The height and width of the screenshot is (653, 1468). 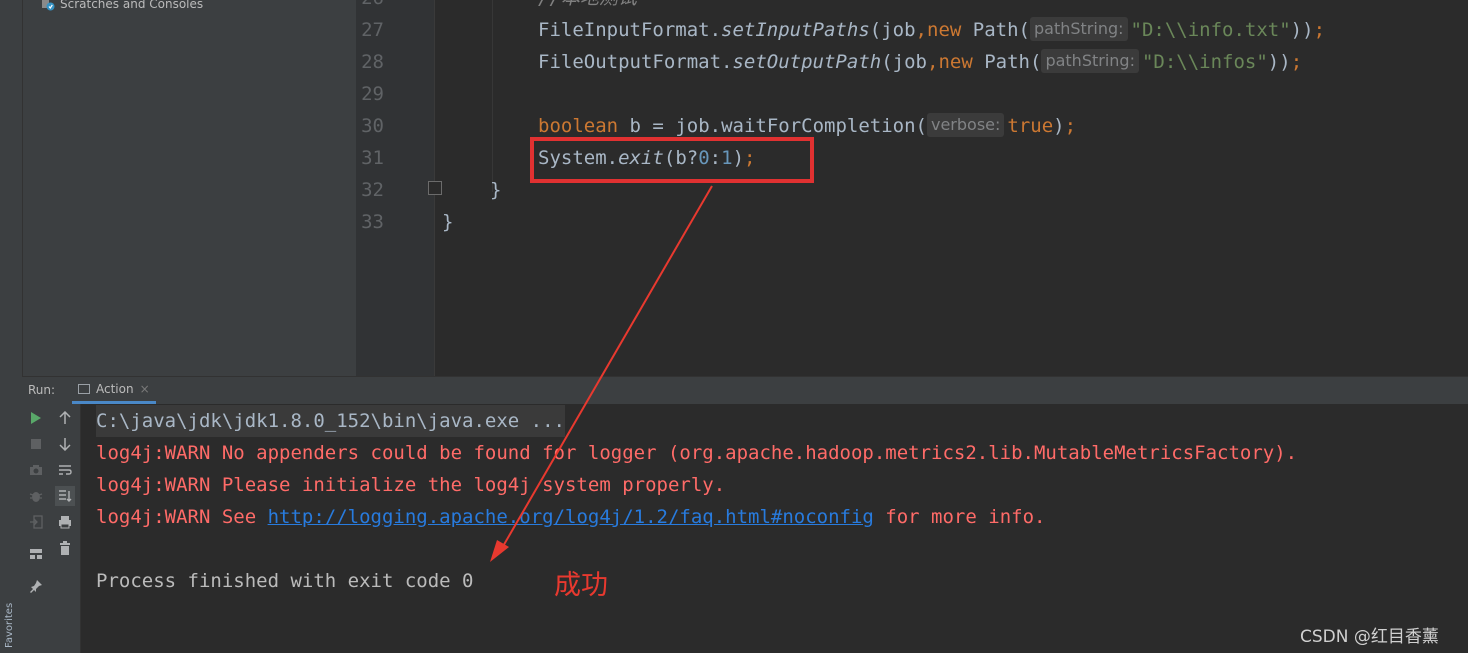 What do you see at coordinates (36, 586) in the screenshot?
I see `pin-icon` at bounding box center [36, 586].